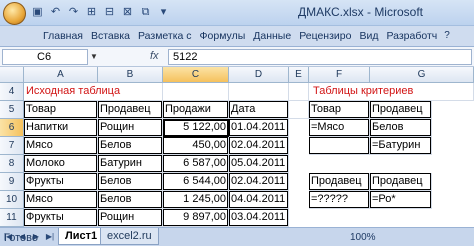 The height and width of the screenshot is (246, 474). What do you see at coordinates (196, 92) in the screenshot?
I see `cell-c4` at bounding box center [196, 92].